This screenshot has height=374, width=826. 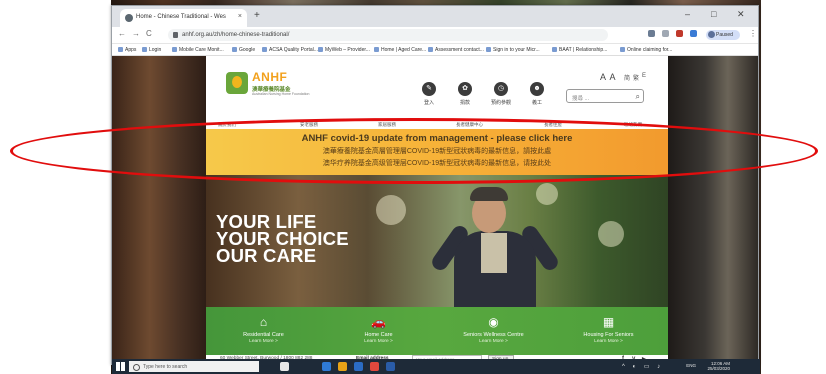 What do you see at coordinates (691, 365) in the screenshot?
I see `input-language: ENG` at bounding box center [691, 365].